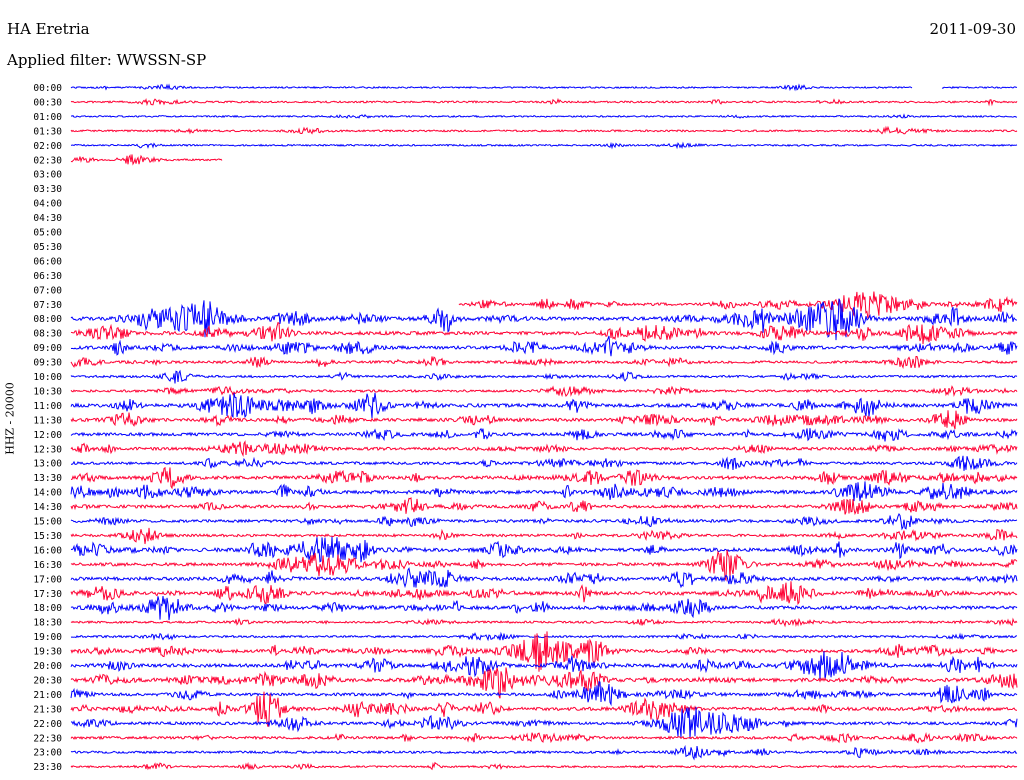 This screenshot has height=780, width=1024. What do you see at coordinates (47, 102) in the screenshot?
I see `time-tick-label: 00:30` at bounding box center [47, 102].